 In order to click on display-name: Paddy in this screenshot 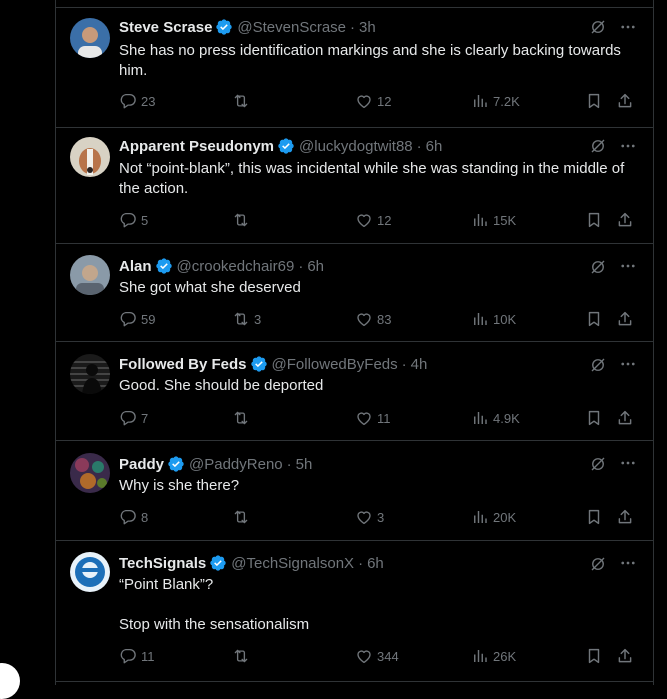, I will do `click(141, 464)`.